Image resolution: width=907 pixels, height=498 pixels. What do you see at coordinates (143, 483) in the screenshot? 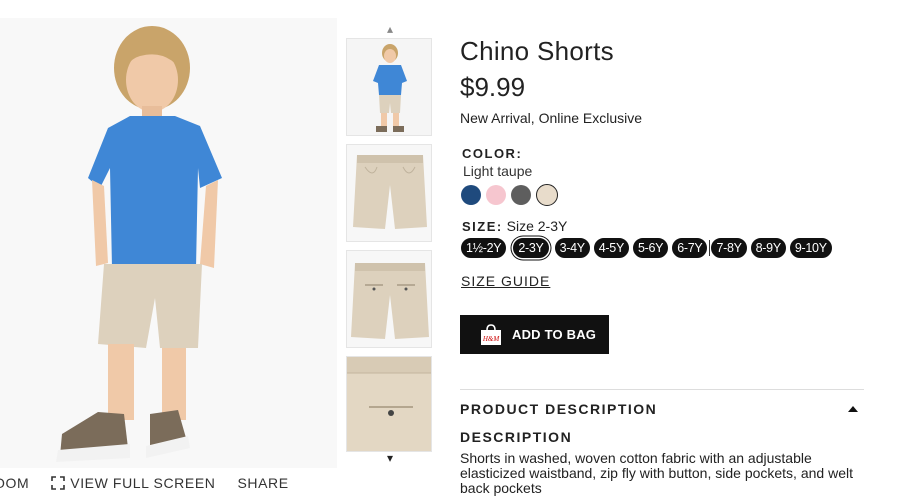
I see `fullscreen-label: VIEW FULL SCREEN` at bounding box center [143, 483].